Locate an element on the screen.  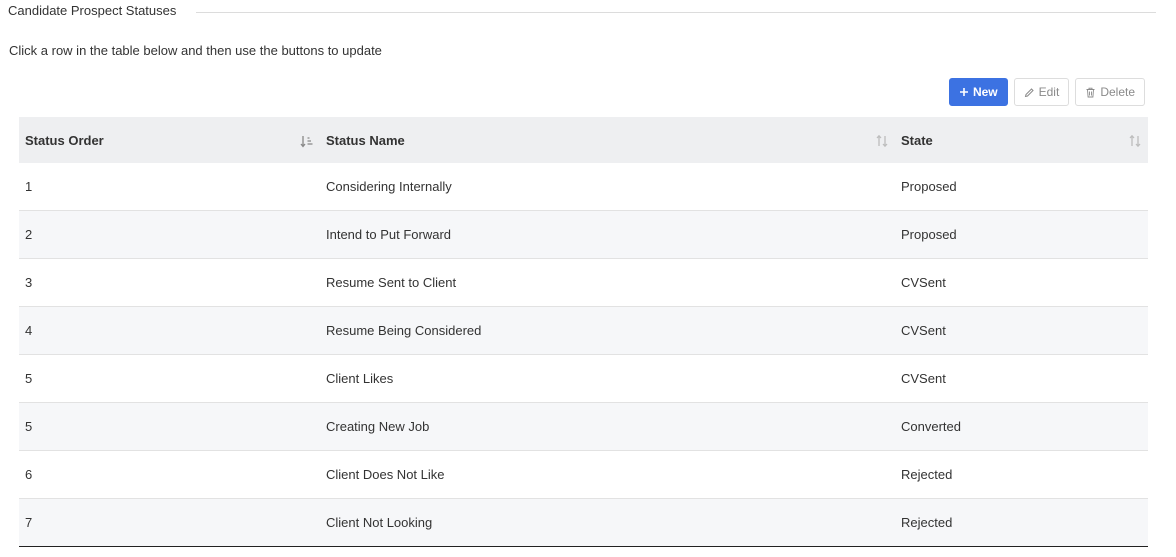
cell-status-order: 3 is located at coordinates (29, 282).